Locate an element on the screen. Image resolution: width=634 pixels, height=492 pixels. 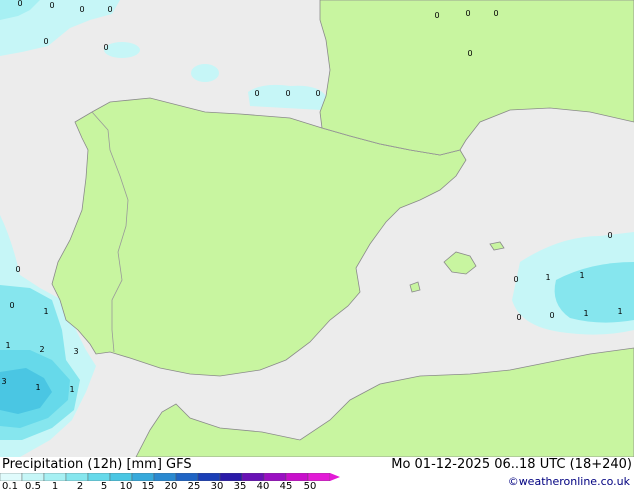
legend-colorbar is located at coordinates (170, 477).